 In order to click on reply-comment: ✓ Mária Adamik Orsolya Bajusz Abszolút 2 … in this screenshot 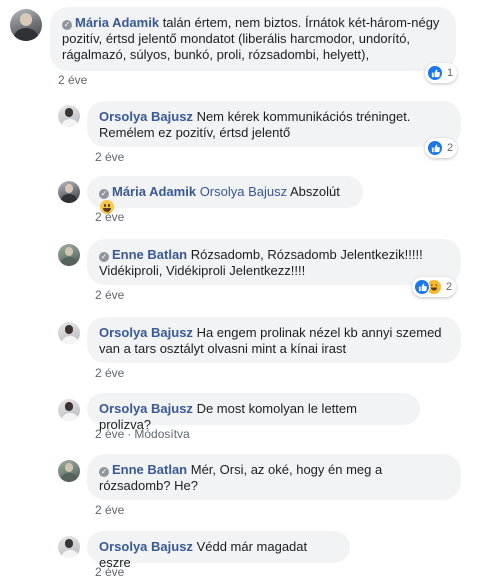, I will do `click(246, 202)`.